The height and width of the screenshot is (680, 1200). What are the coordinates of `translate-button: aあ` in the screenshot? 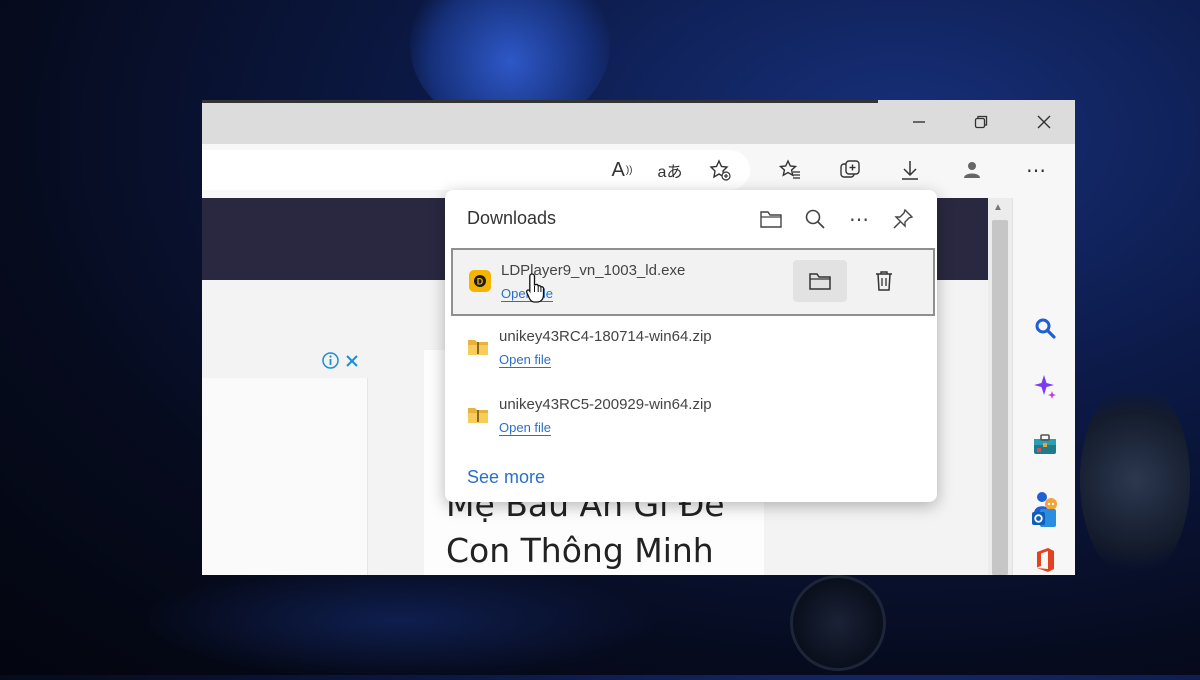 It's located at (670, 170).